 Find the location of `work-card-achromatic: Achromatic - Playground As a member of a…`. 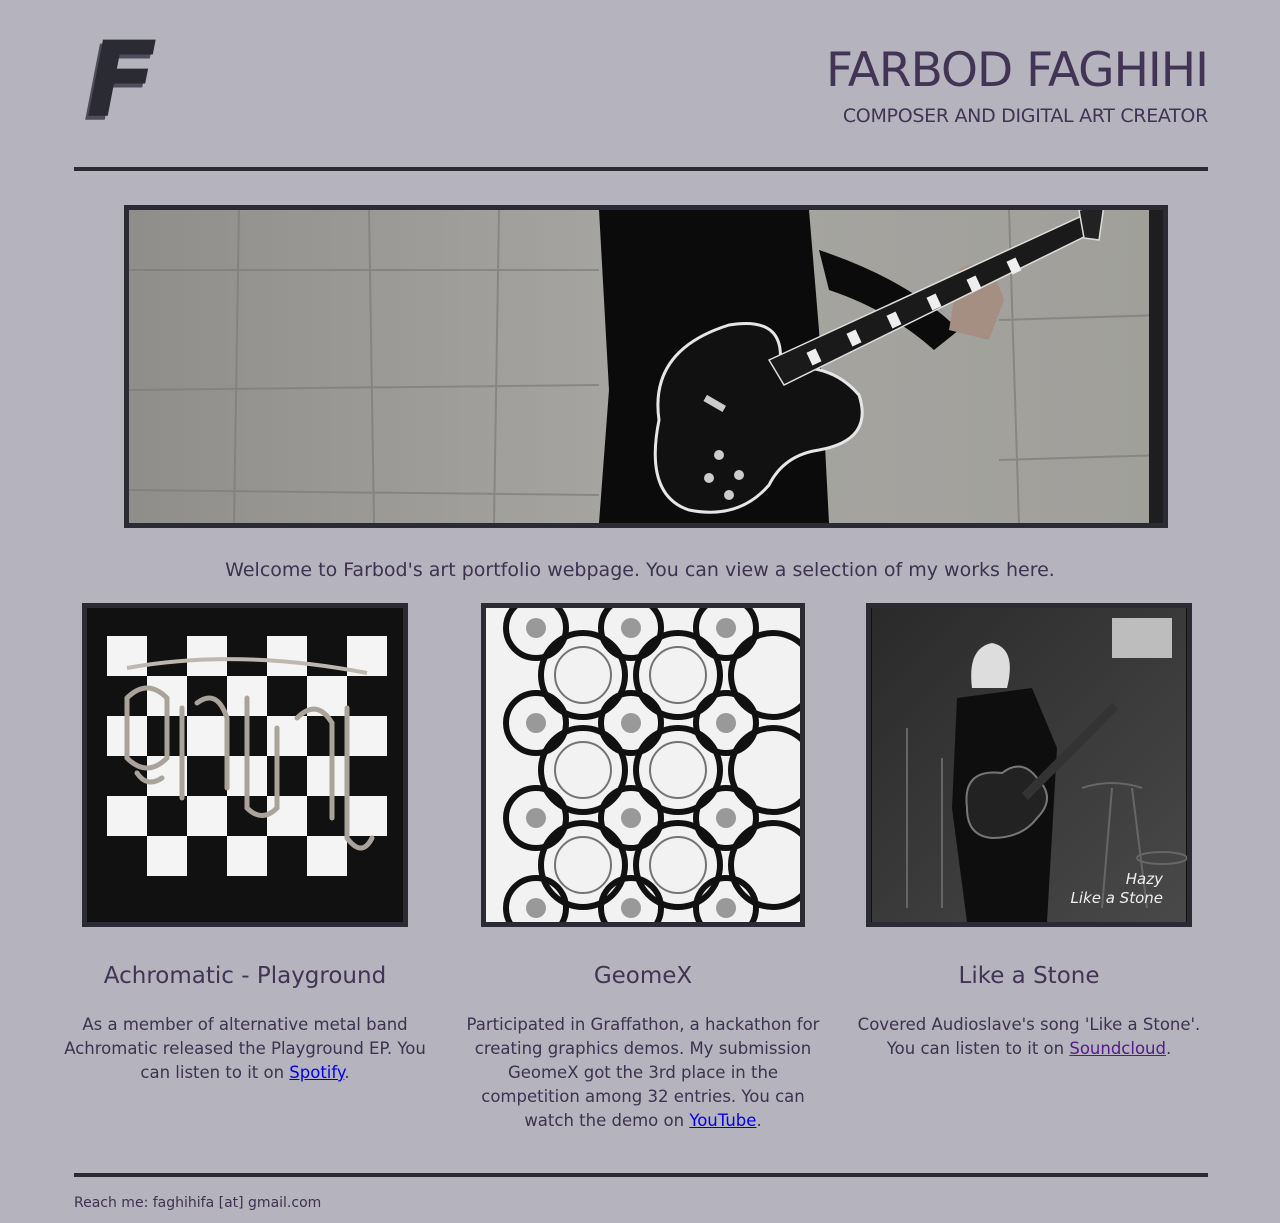

work-card-achromatic: Achromatic - Playground As a member of a… is located at coordinates (245, 844).